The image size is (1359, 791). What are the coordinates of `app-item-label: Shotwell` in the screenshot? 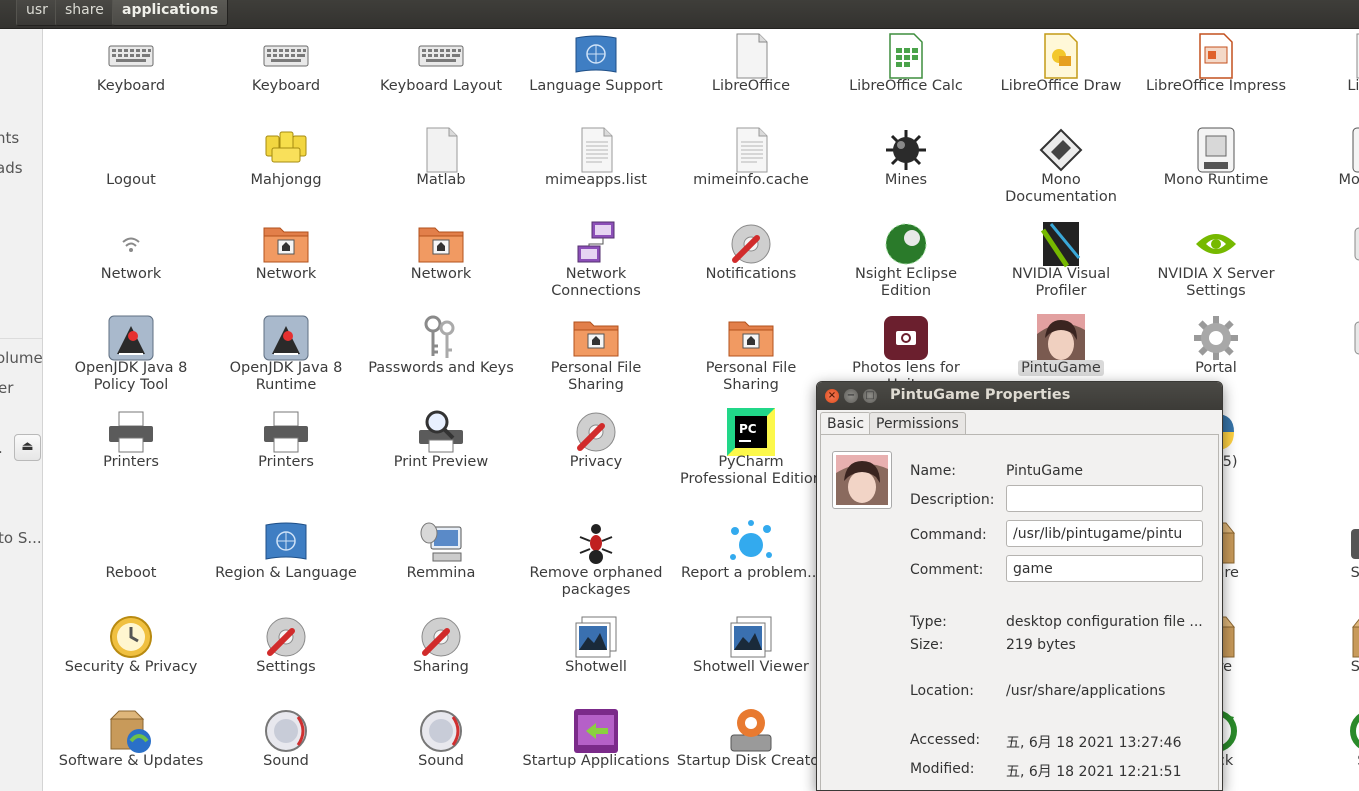 It's located at (596, 667).